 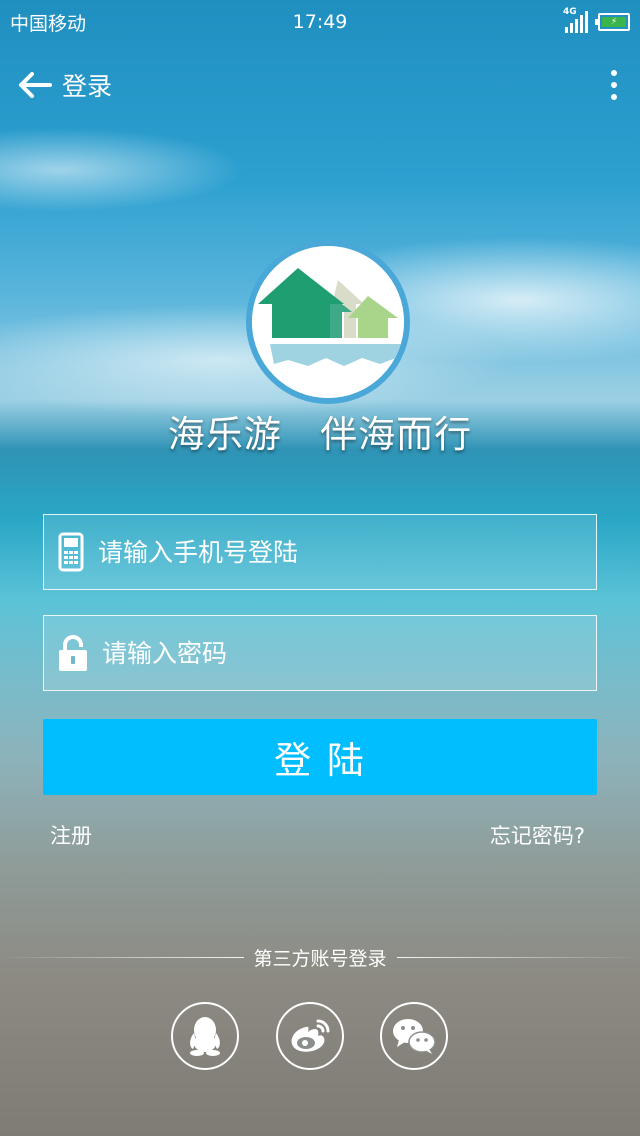 I want to click on status-icons: 4G ⚡, so click(x=596, y=20).